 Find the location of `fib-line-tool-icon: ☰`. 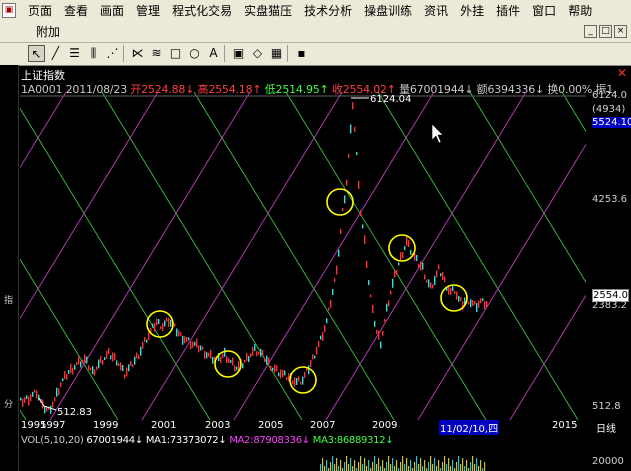

fib-line-tool-icon: ☰ is located at coordinates (74, 53).